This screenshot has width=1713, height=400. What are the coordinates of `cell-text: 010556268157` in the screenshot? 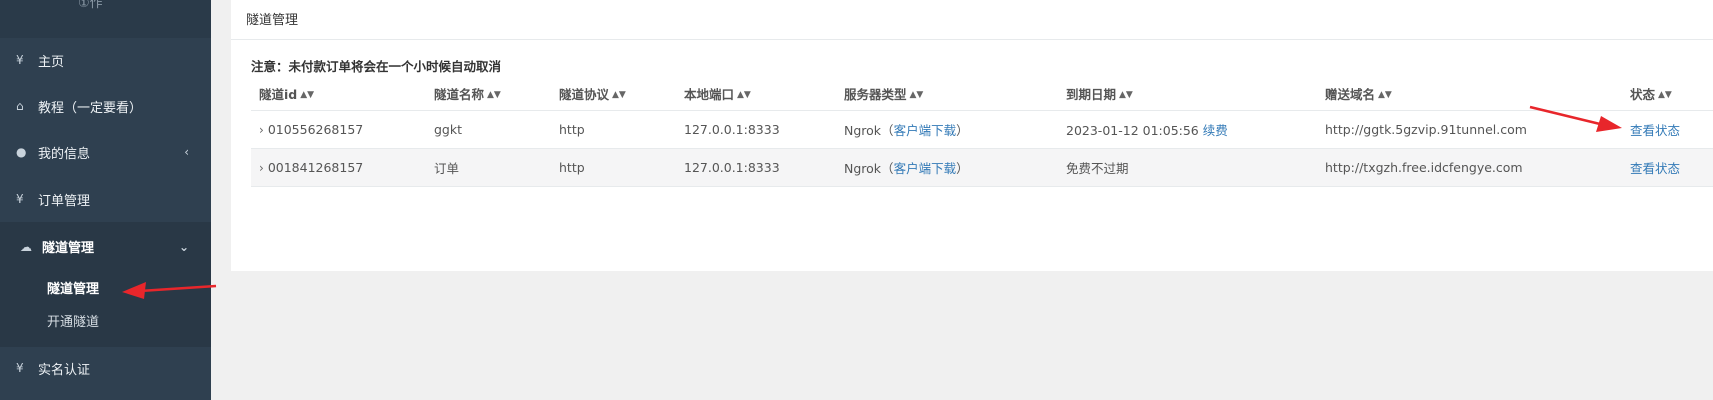 It's located at (315, 129).